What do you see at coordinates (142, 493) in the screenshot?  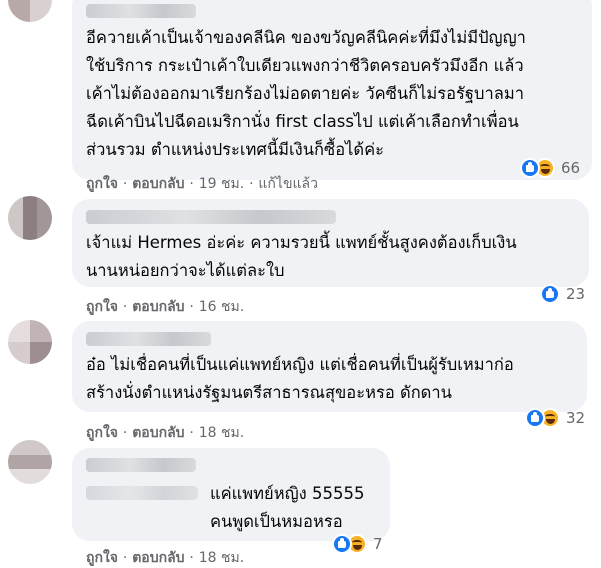 I see `commenter-name-overflow` at bounding box center [142, 493].